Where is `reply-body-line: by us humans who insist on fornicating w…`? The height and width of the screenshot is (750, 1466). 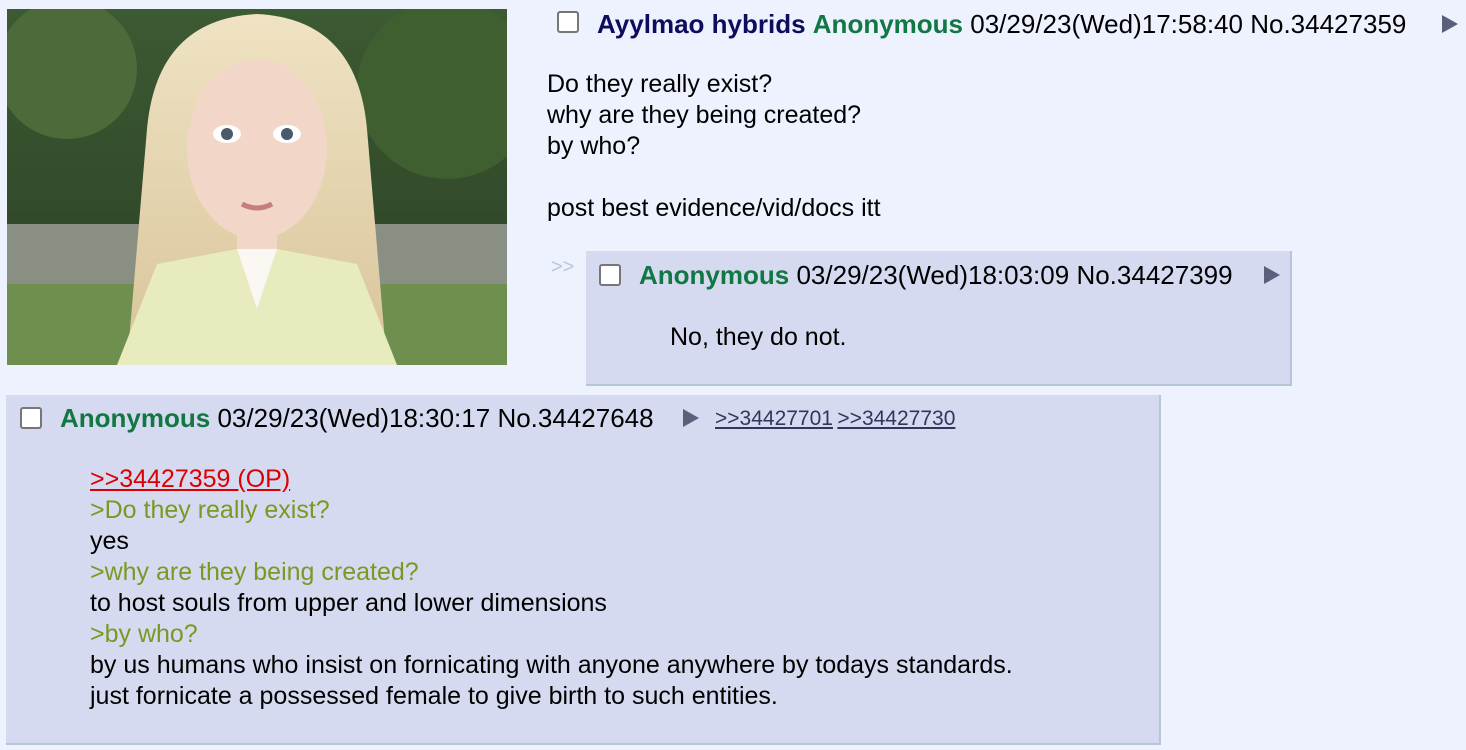 reply-body-line: by us humans who insist on fornicating w… is located at coordinates (551, 665).